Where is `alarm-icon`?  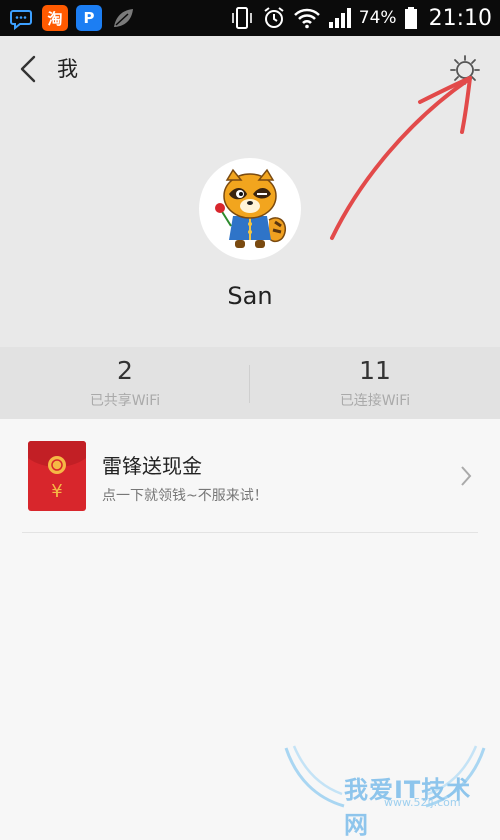 alarm-icon is located at coordinates (274, 17).